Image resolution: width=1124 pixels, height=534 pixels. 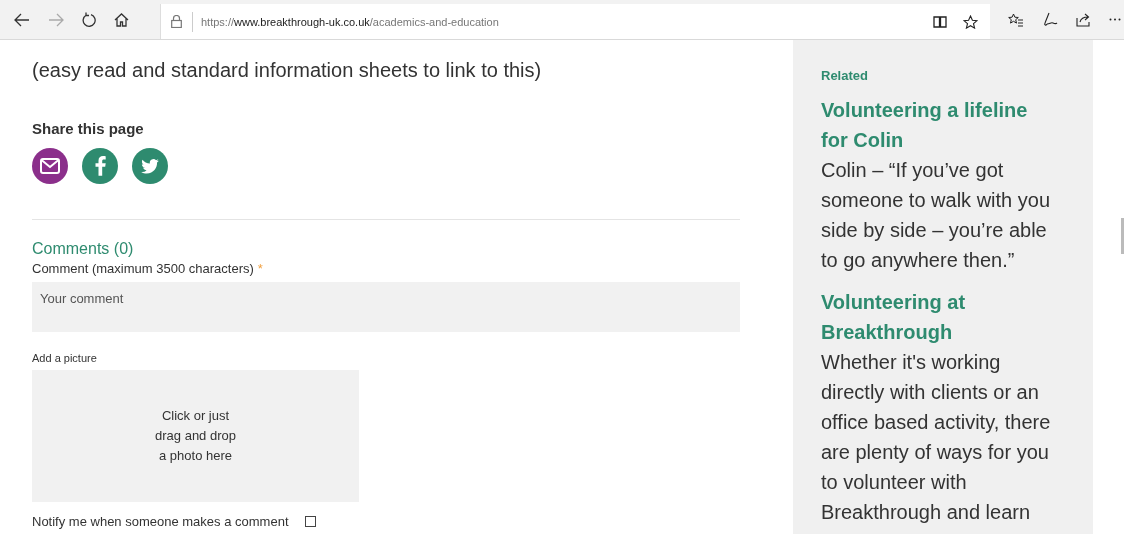 What do you see at coordinates (933, 125) in the screenshot?
I see `related-link: Volunteering a lifeline for Colin` at bounding box center [933, 125].